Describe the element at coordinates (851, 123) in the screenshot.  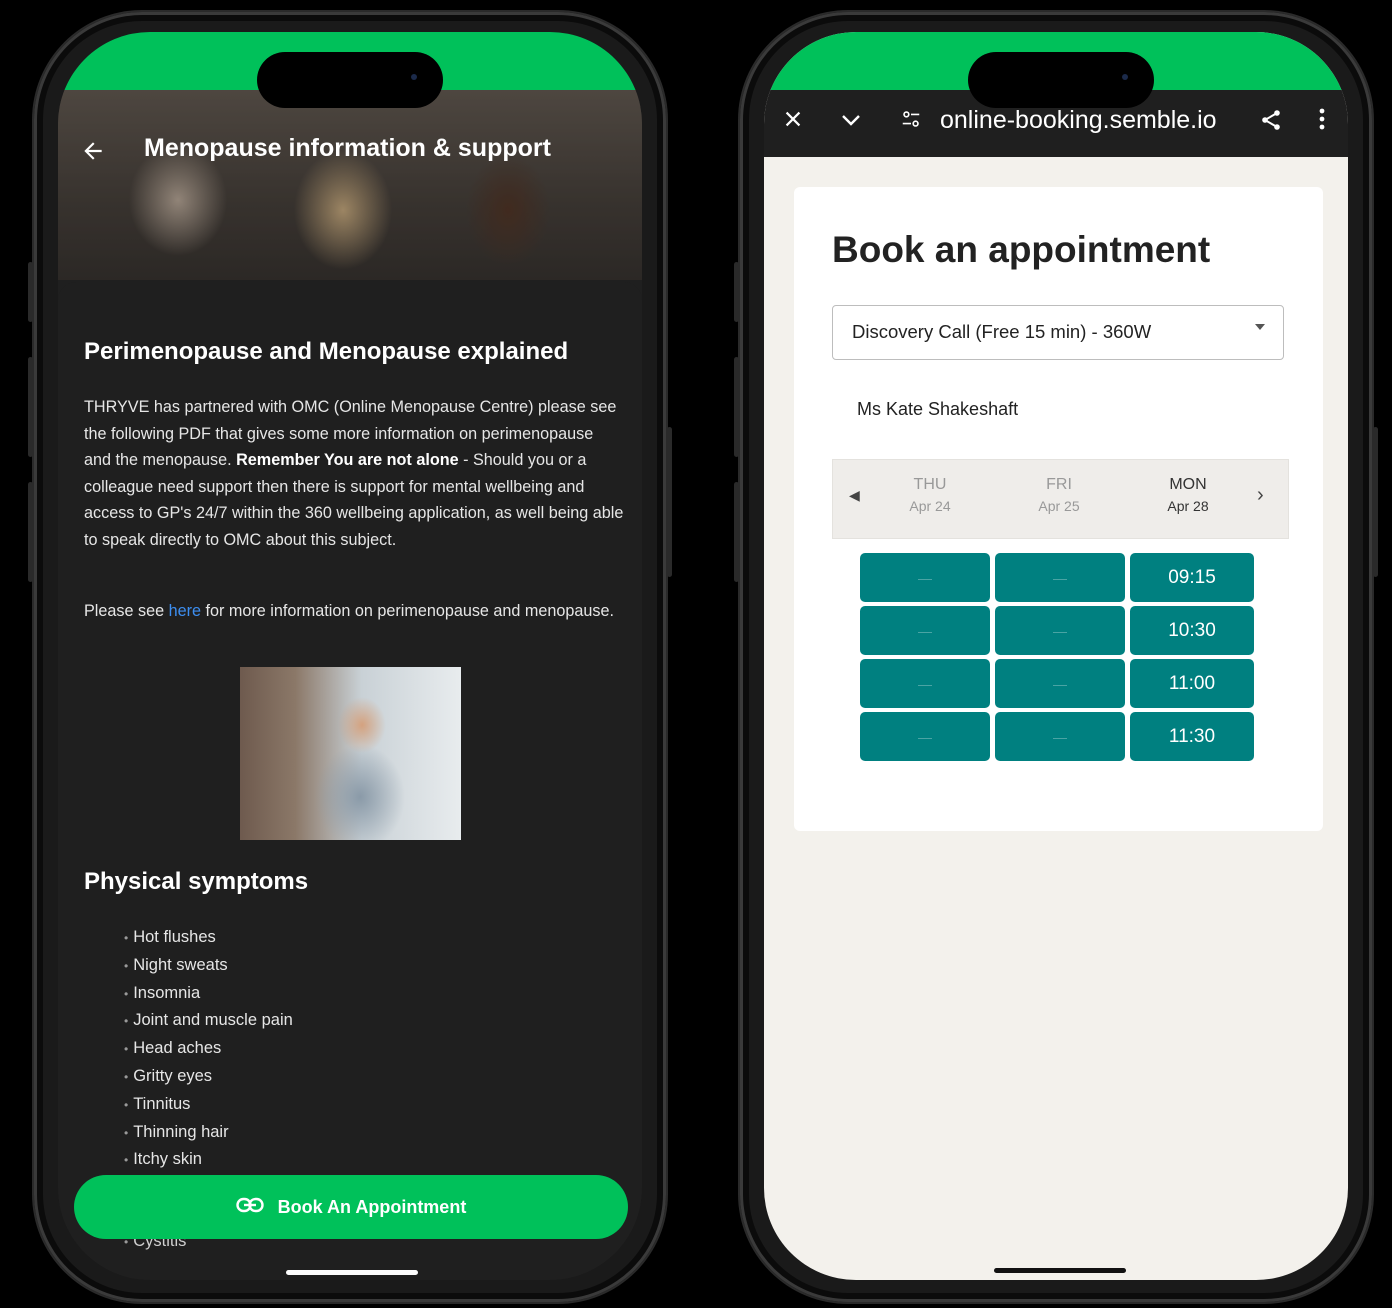
I see `chevron-down-icon` at that location.